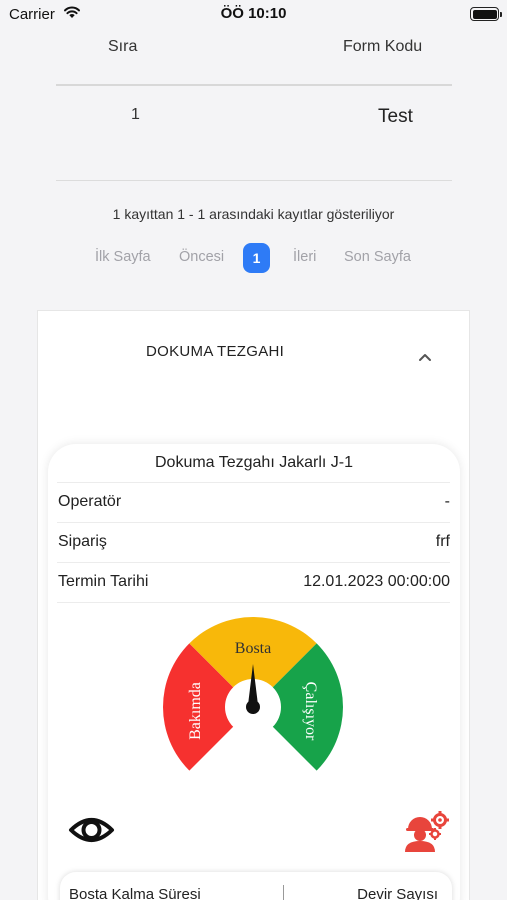 The width and height of the screenshot is (507, 900). Describe the element at coordinates (425, 357) in the screenshot. I see `chevron-up-icon` at that location.